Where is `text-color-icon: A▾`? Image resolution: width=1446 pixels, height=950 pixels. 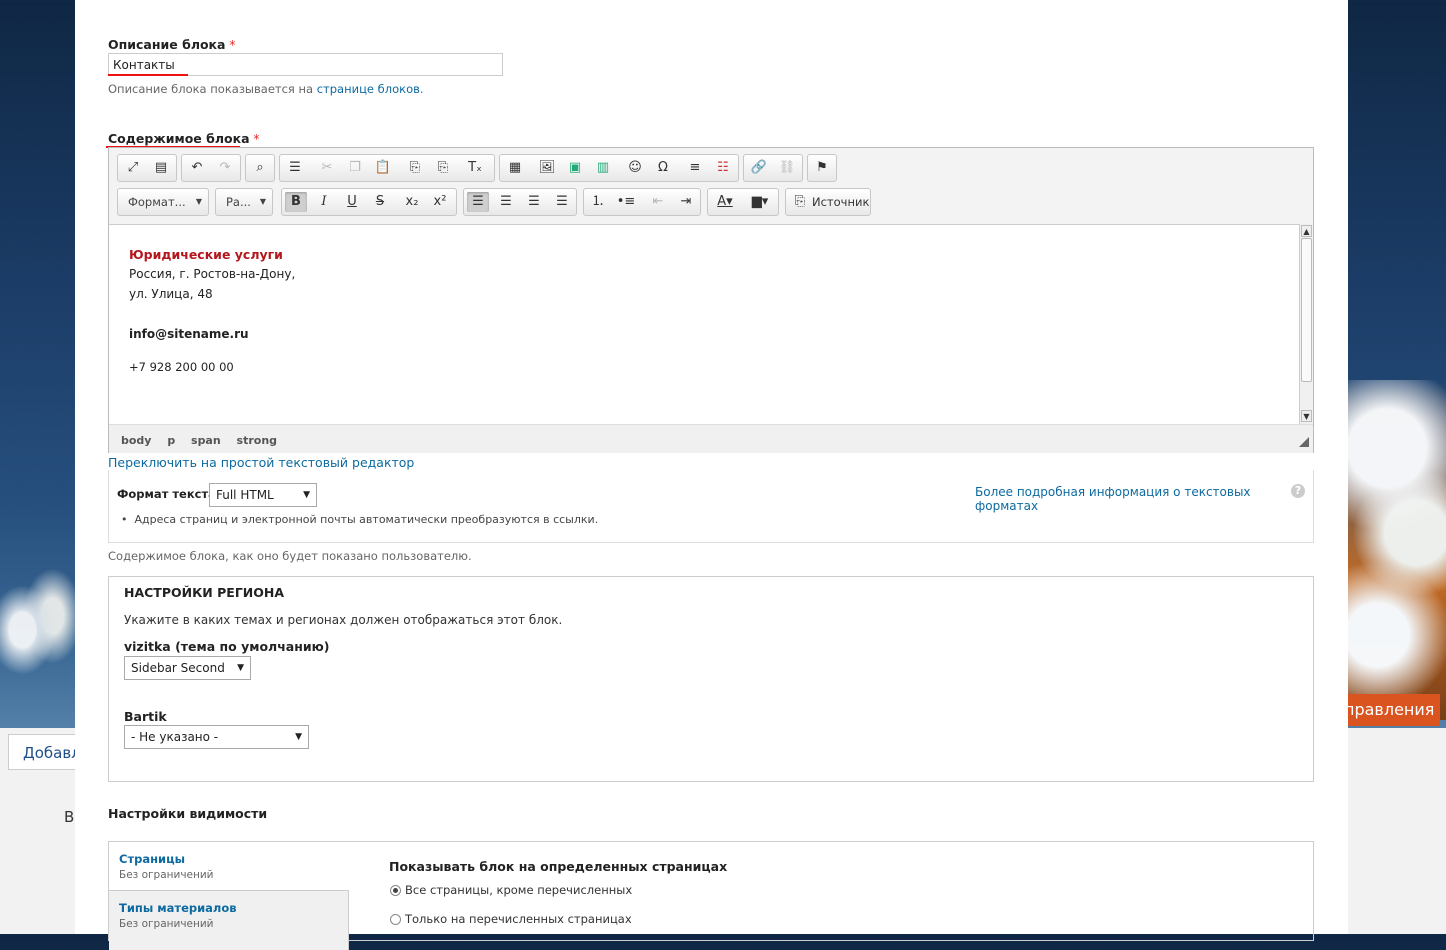 text-color-icon: A▾ is located at coordinates (725, 202).